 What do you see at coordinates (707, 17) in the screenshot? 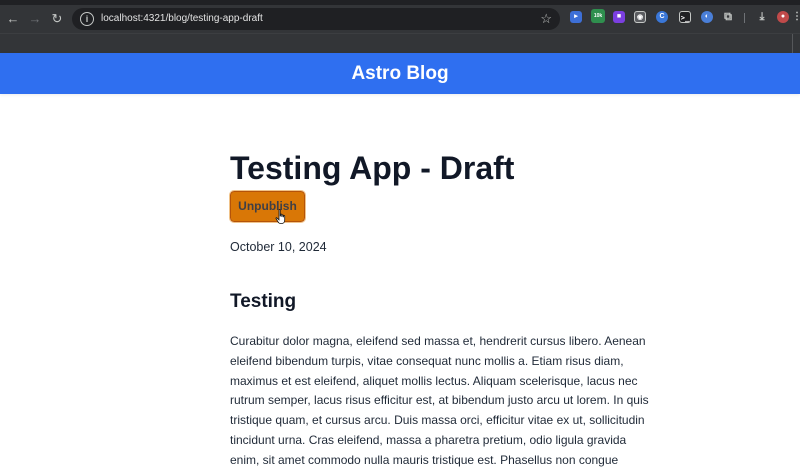
I see `globe-extension-icon: ◐` at bounding box center [707, 17].